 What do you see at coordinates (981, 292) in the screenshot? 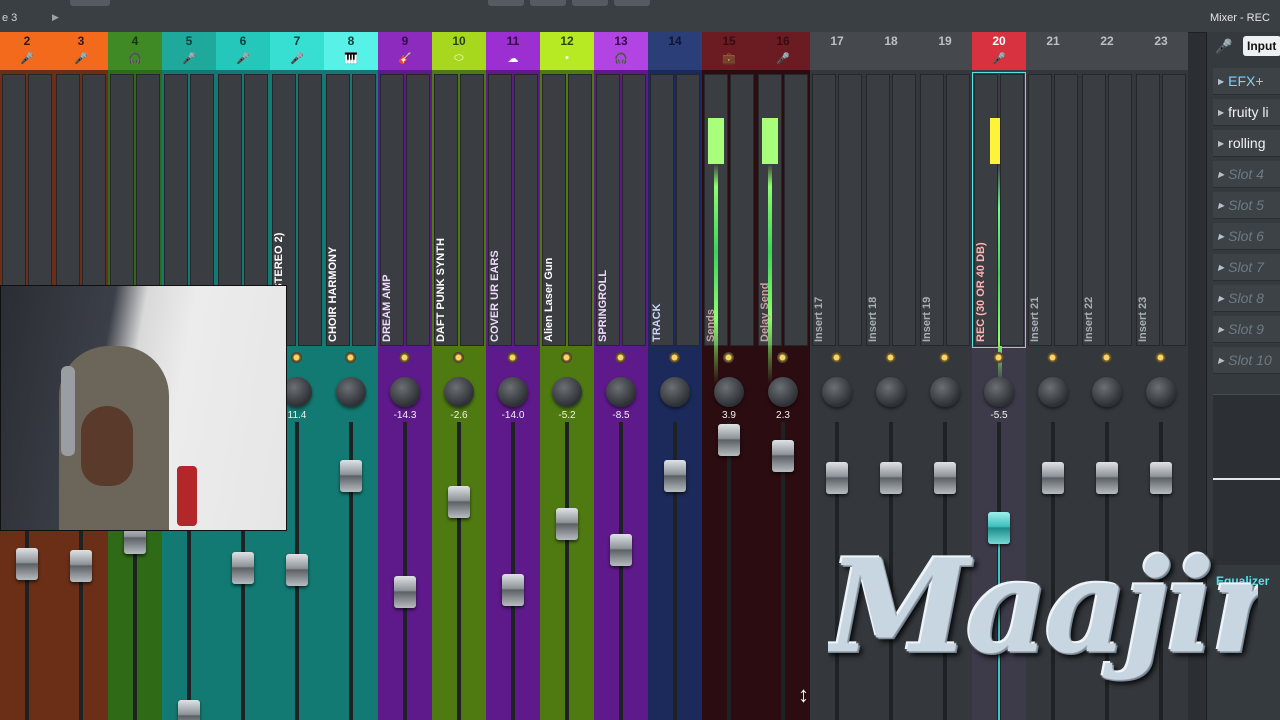
I see `channel-name: REC (30 OR 40 DB)` at bounding box center [981, 292].